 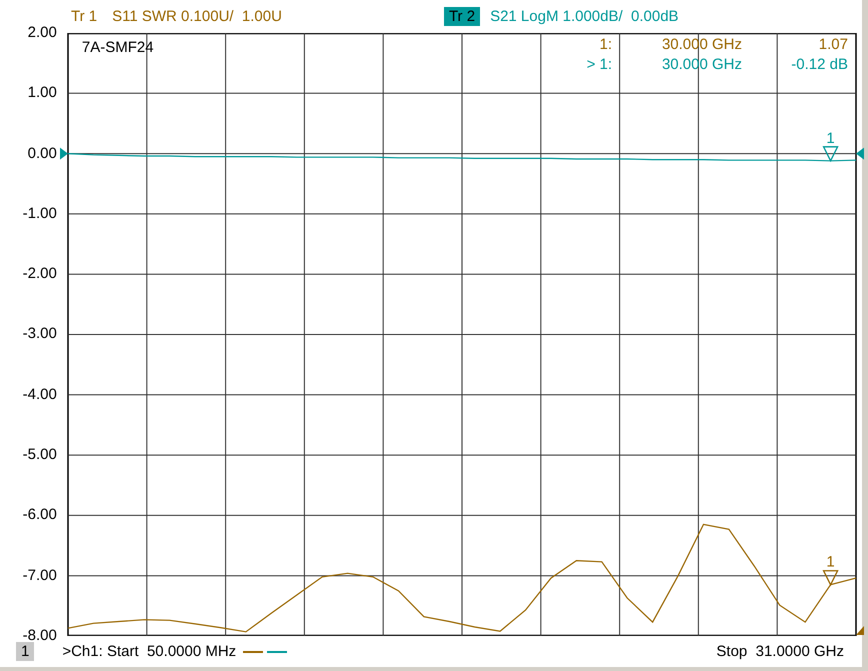 I want to click on channel-indicator: 1, so click(x=25, y=651).